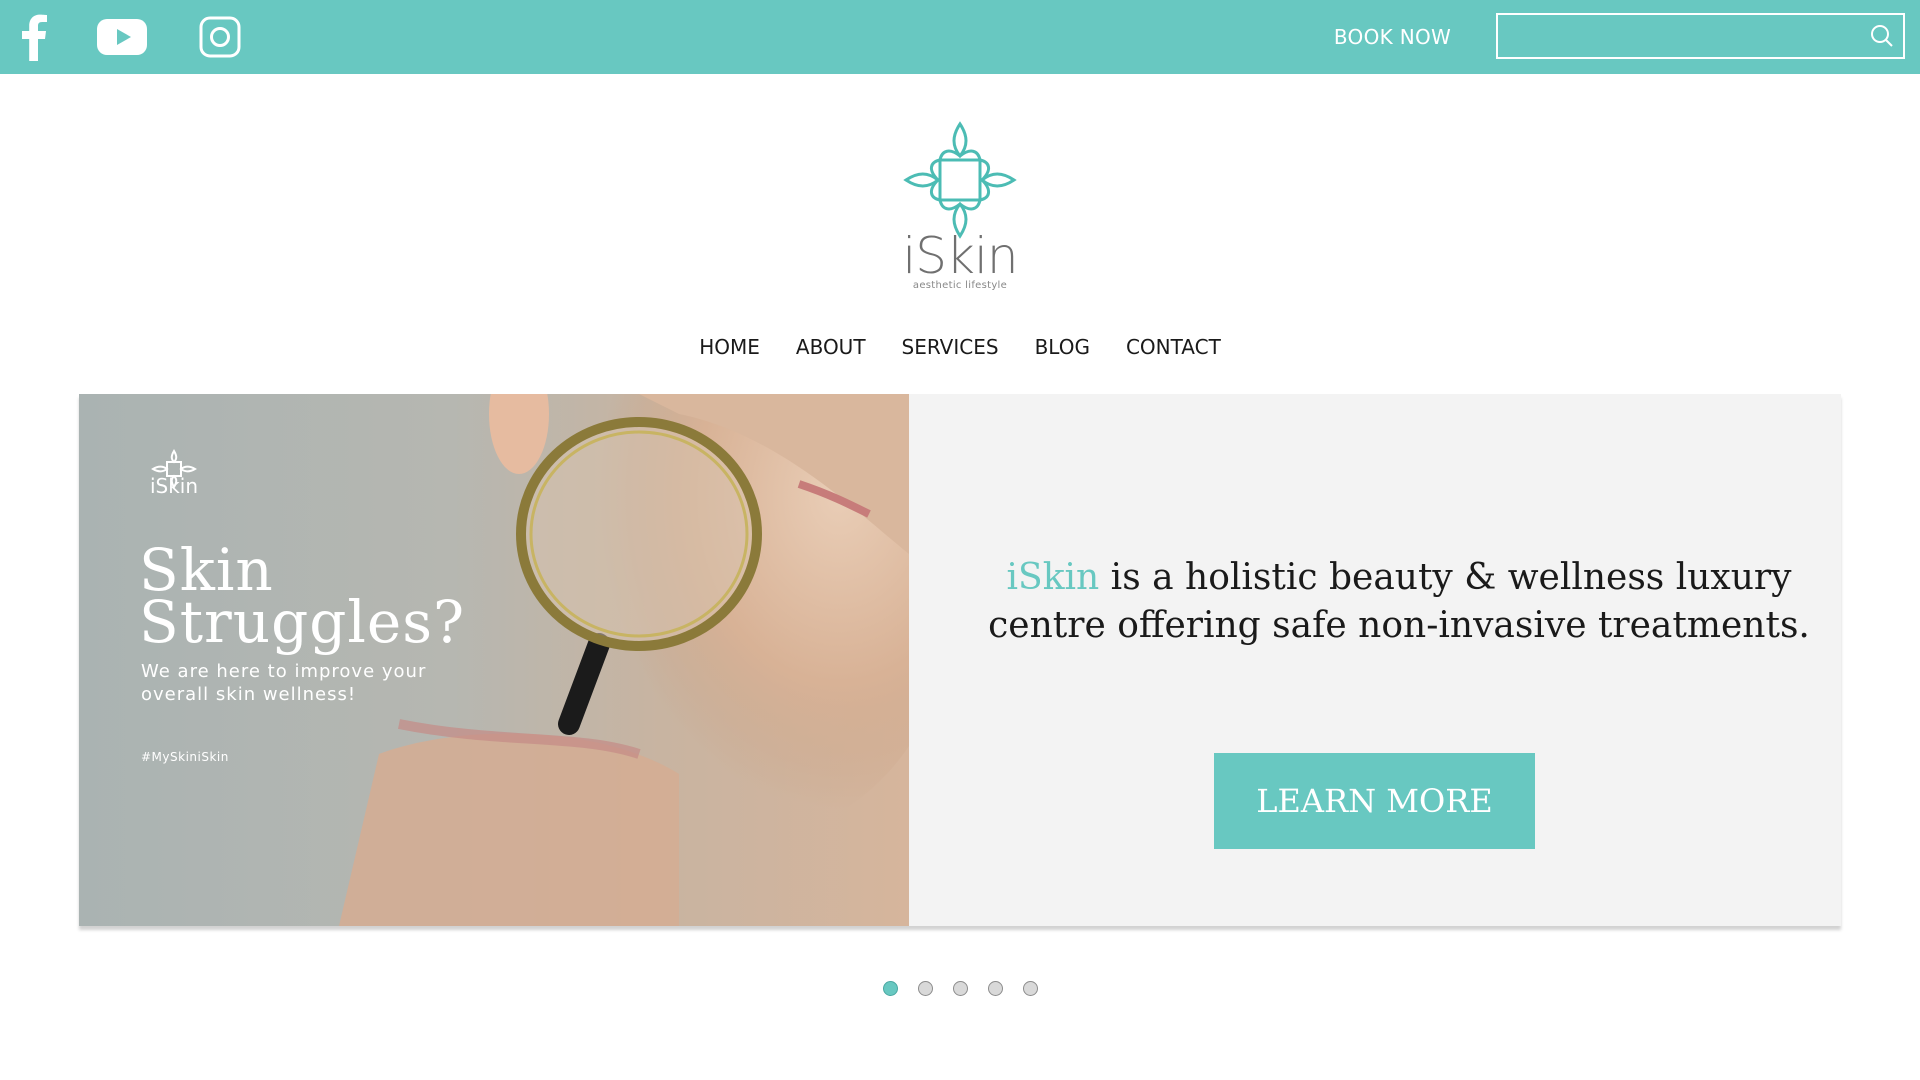  Describe the element at coordinates (960, 37) in the screenshot. I see `top-bar: BOOK NOW` at that location.